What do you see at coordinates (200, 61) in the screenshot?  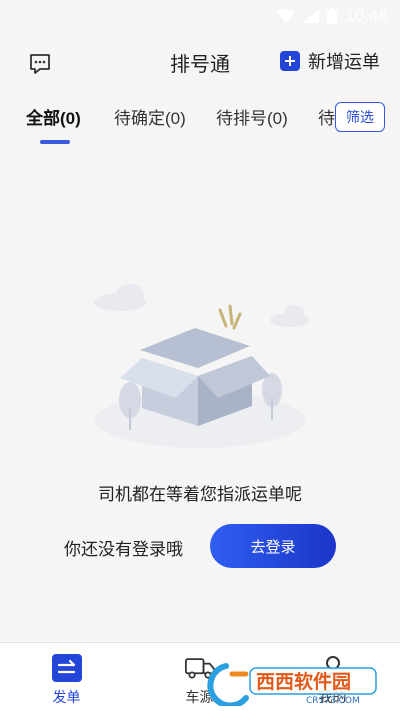 I see `header: 排号通 新增运单` at bounding box center [200, 61].